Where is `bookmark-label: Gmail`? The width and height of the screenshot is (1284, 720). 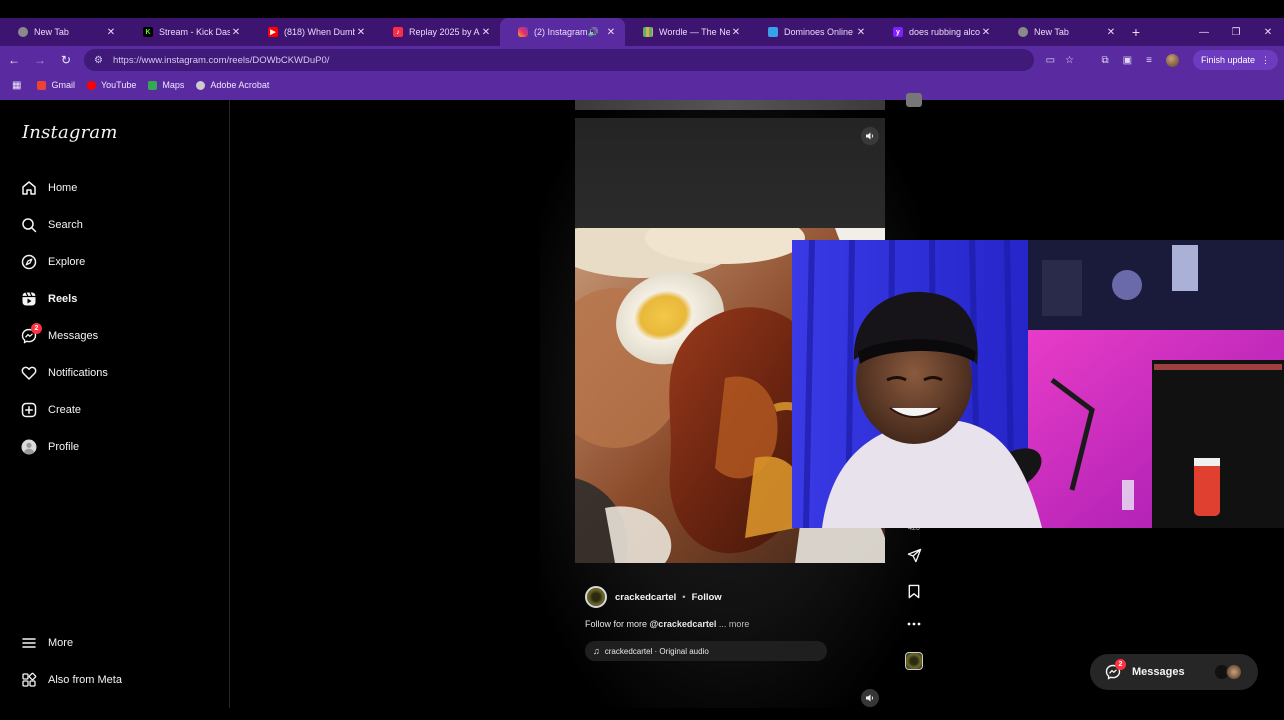 bookmark-label: Gmail is located at coordinates (63, 85).